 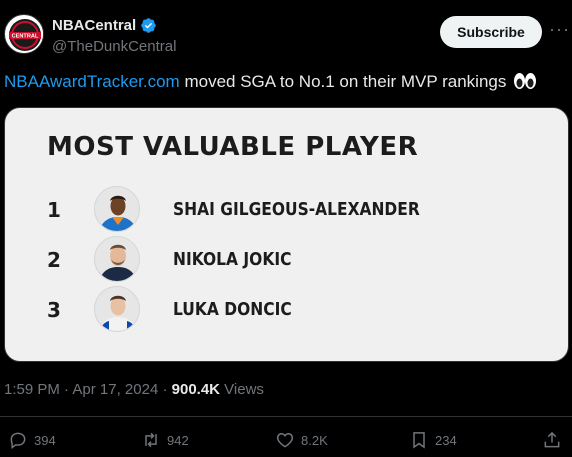 I want to click on tweet-meta: 1:59 PM · Apr 17, 2024 · 900.4K Views, so click(x=134, y=389).